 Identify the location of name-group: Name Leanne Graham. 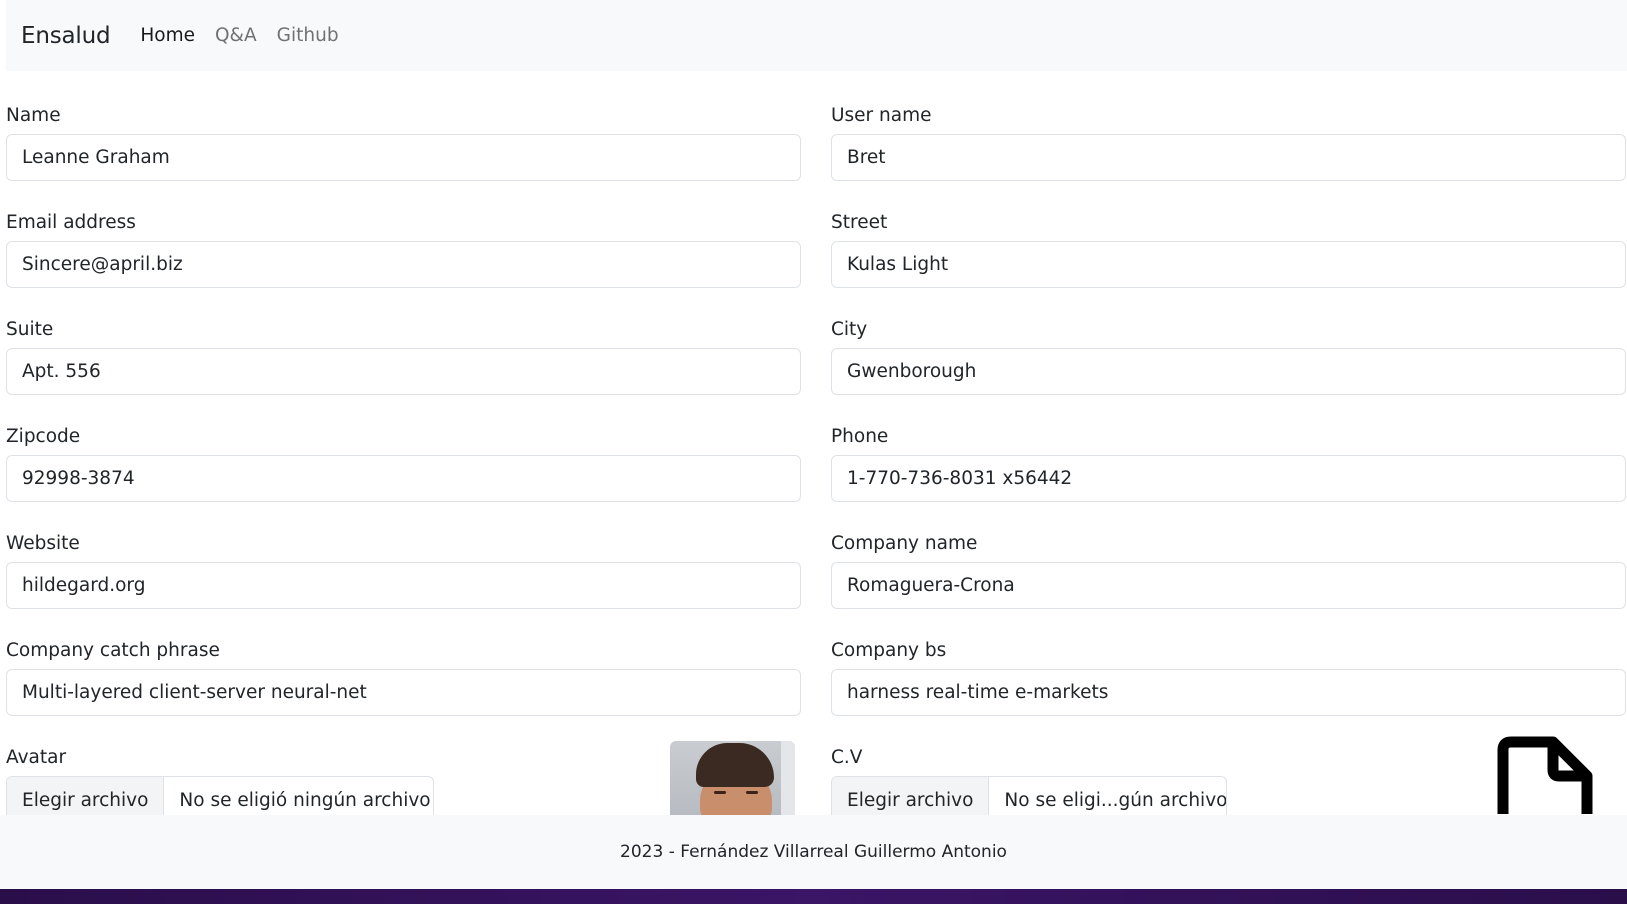
(403, 126).